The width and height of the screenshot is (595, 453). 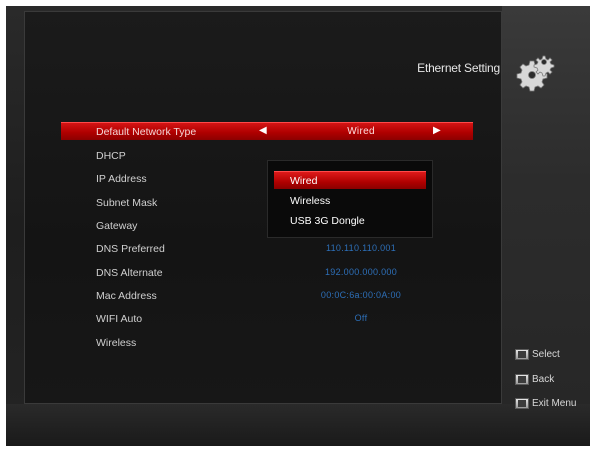 I want to click on hint-back: Back, so click(x=534, y=381).